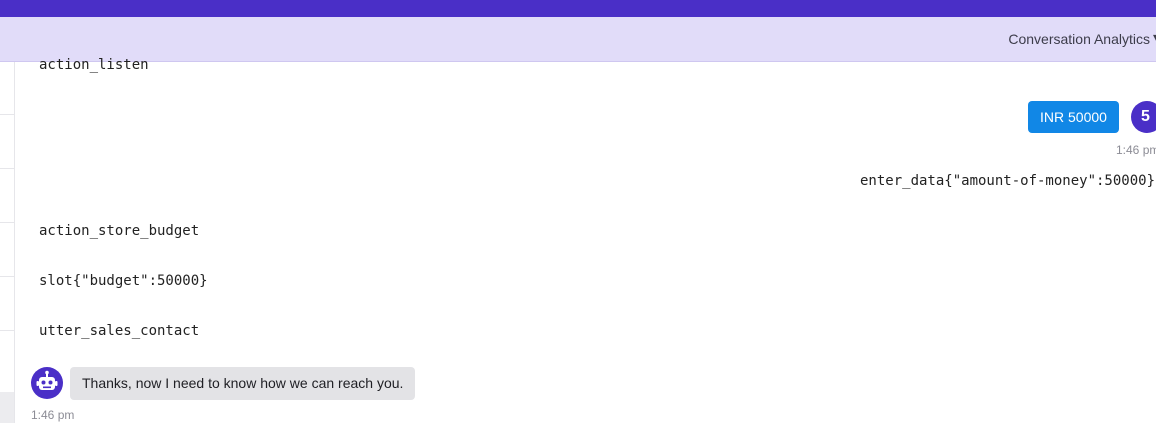  Describe the element at coordinates (578, 8) in the screenshot. I see `top-bar` at that location.